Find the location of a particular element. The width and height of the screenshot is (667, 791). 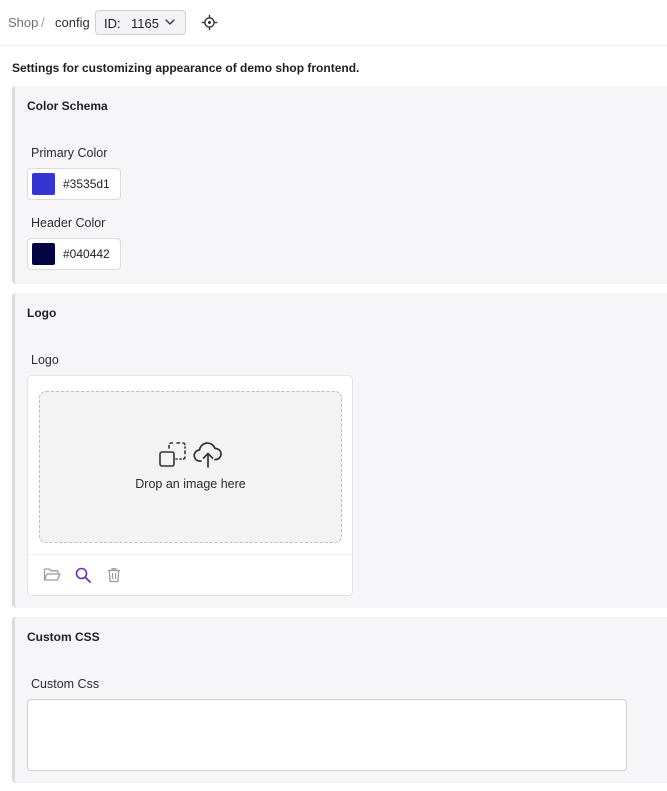

header-color-value: #040442 is located at coordinates (86, 254).